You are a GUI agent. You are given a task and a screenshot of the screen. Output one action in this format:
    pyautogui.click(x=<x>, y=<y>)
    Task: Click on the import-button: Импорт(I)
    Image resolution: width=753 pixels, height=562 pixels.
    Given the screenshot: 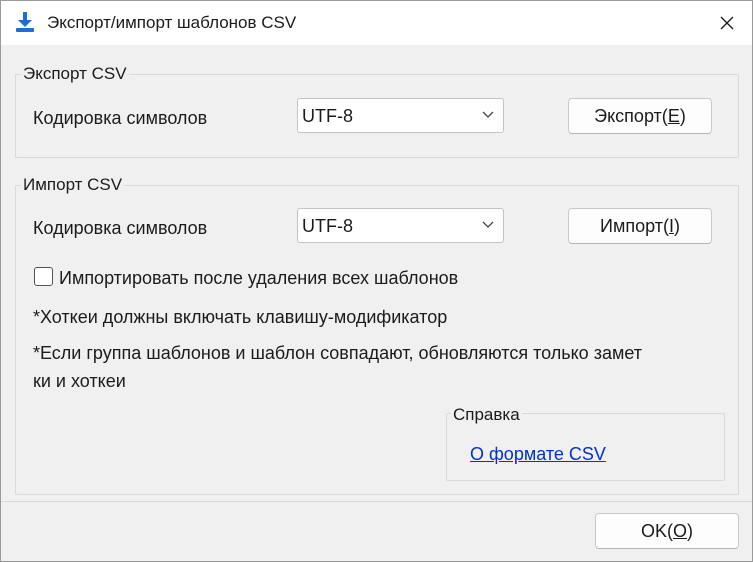 What is the action you would take?
    pyautogui.click(x=640, y=226)
    